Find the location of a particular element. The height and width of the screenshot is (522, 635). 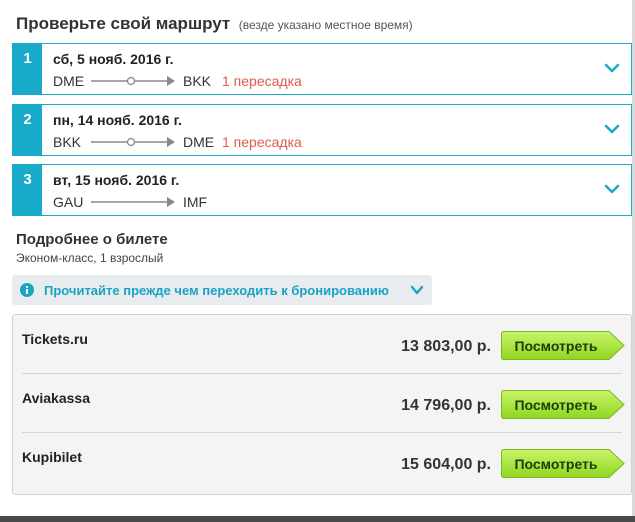

flight-segment-3: 3 вт, 15 нояб. 2016 г. GAU IMF is located at coordinates (322, 190).